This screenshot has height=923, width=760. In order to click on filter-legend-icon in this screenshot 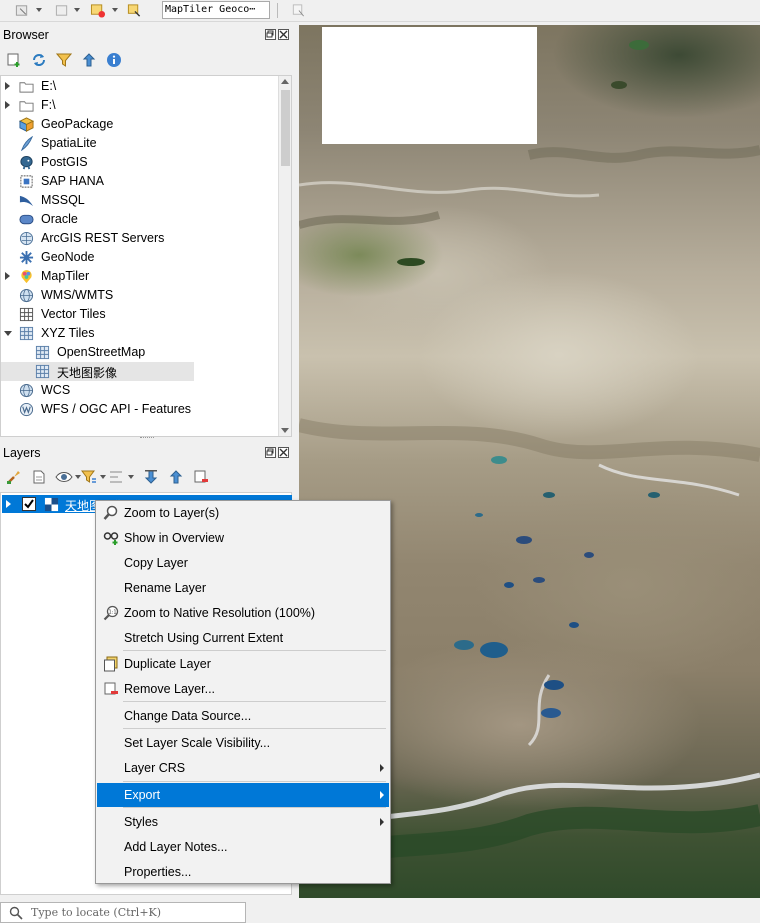, I will do `click(89, 477)`.